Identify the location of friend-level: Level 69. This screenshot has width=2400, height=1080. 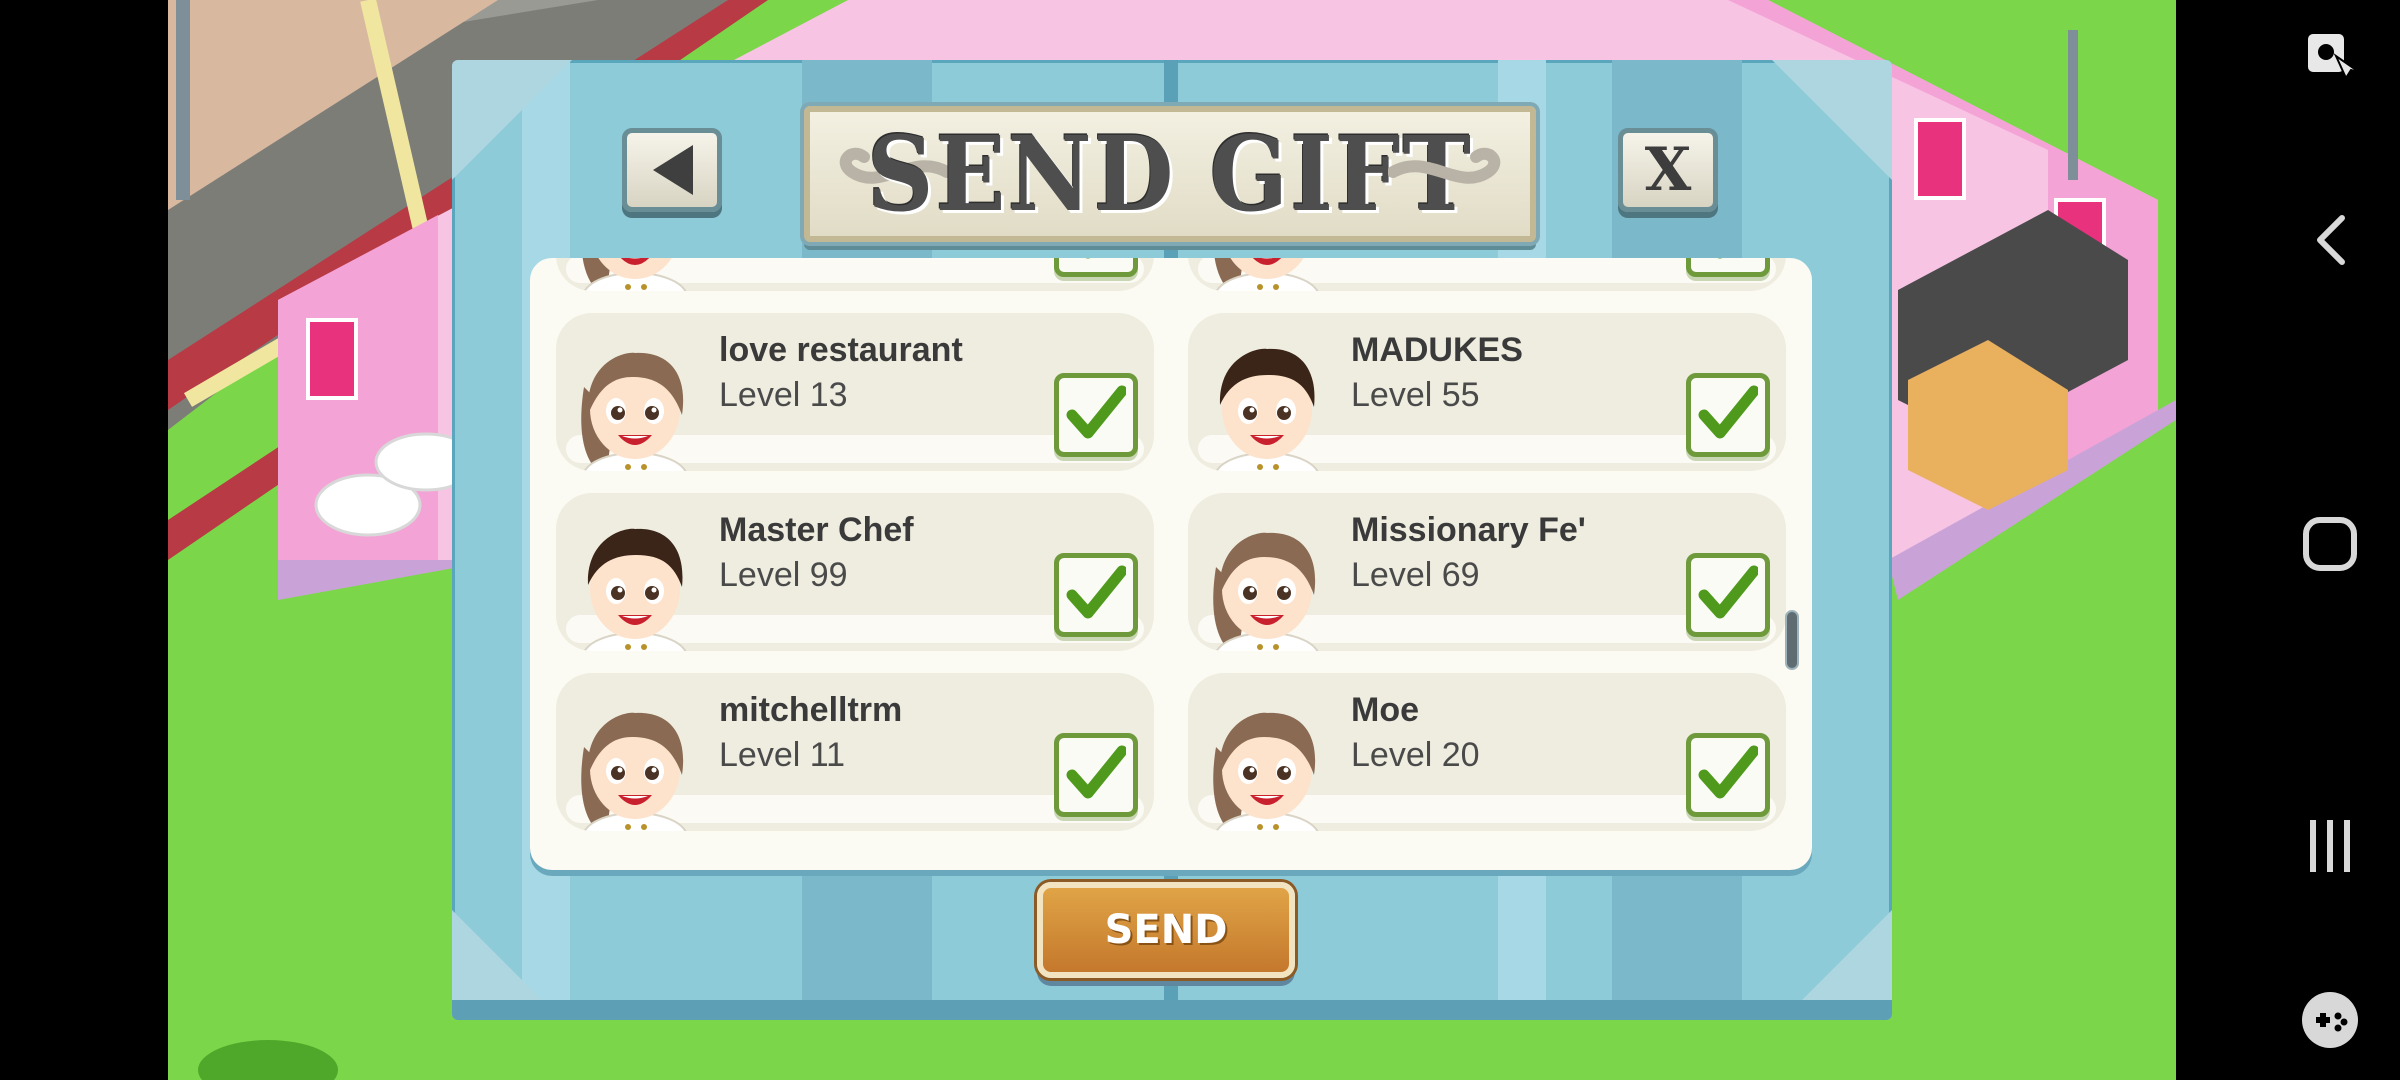
(1415, 575).